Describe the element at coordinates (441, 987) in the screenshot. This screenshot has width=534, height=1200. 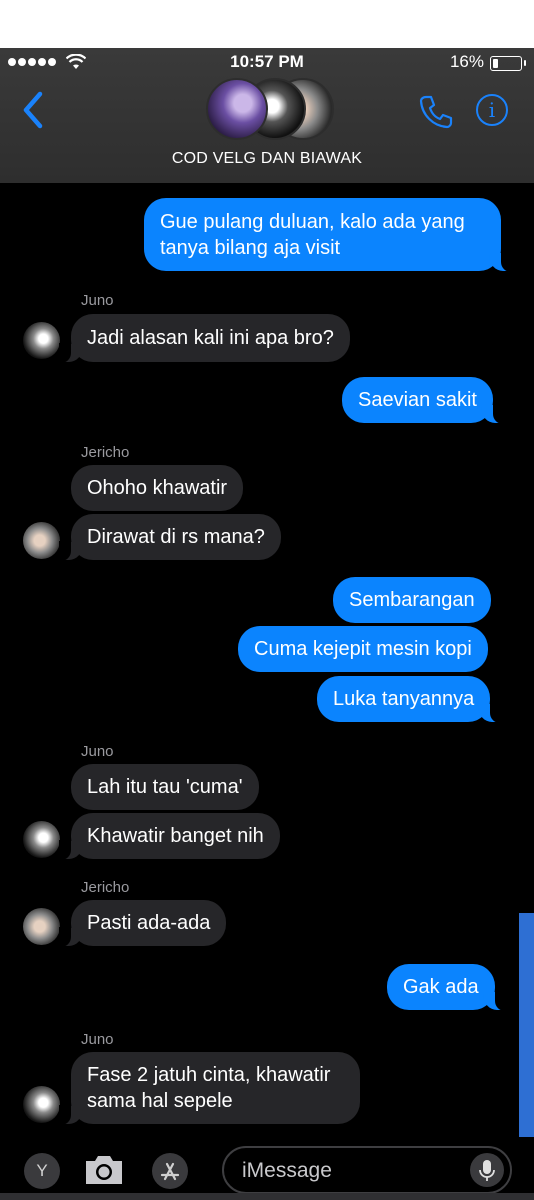
I see `message-text: Gak ada` at that location.